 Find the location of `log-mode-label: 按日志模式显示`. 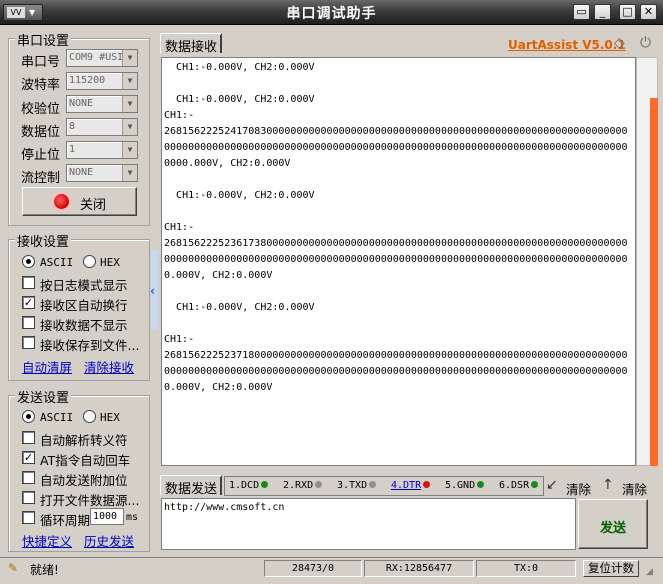

log-mode-label: 按日志模式显示 is located at coordinates (84, 285).